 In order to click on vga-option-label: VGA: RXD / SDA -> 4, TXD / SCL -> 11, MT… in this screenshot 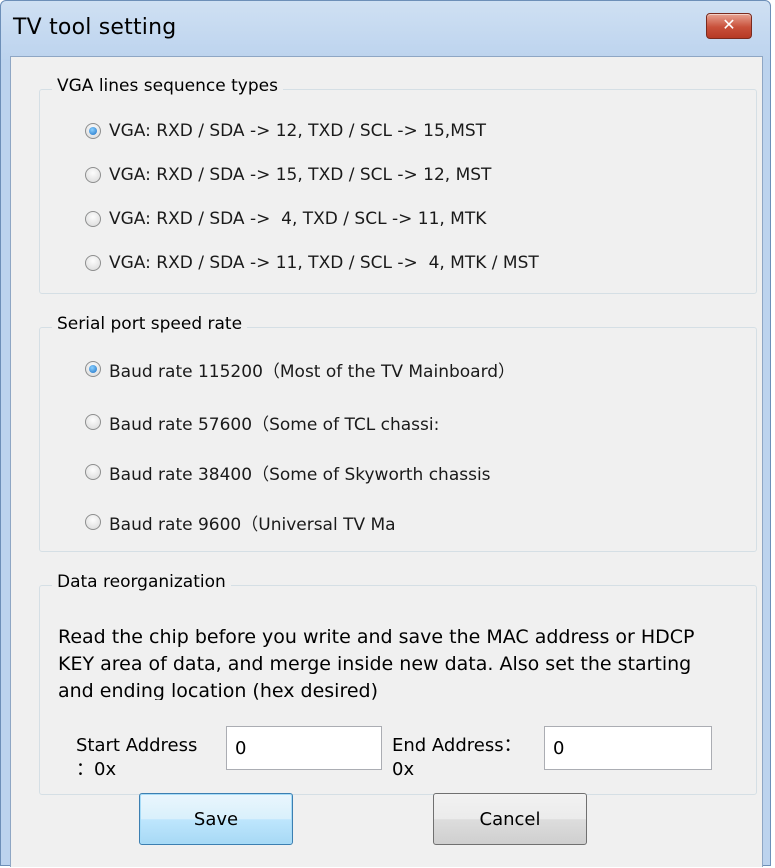, I will do `click(298, 219)`.